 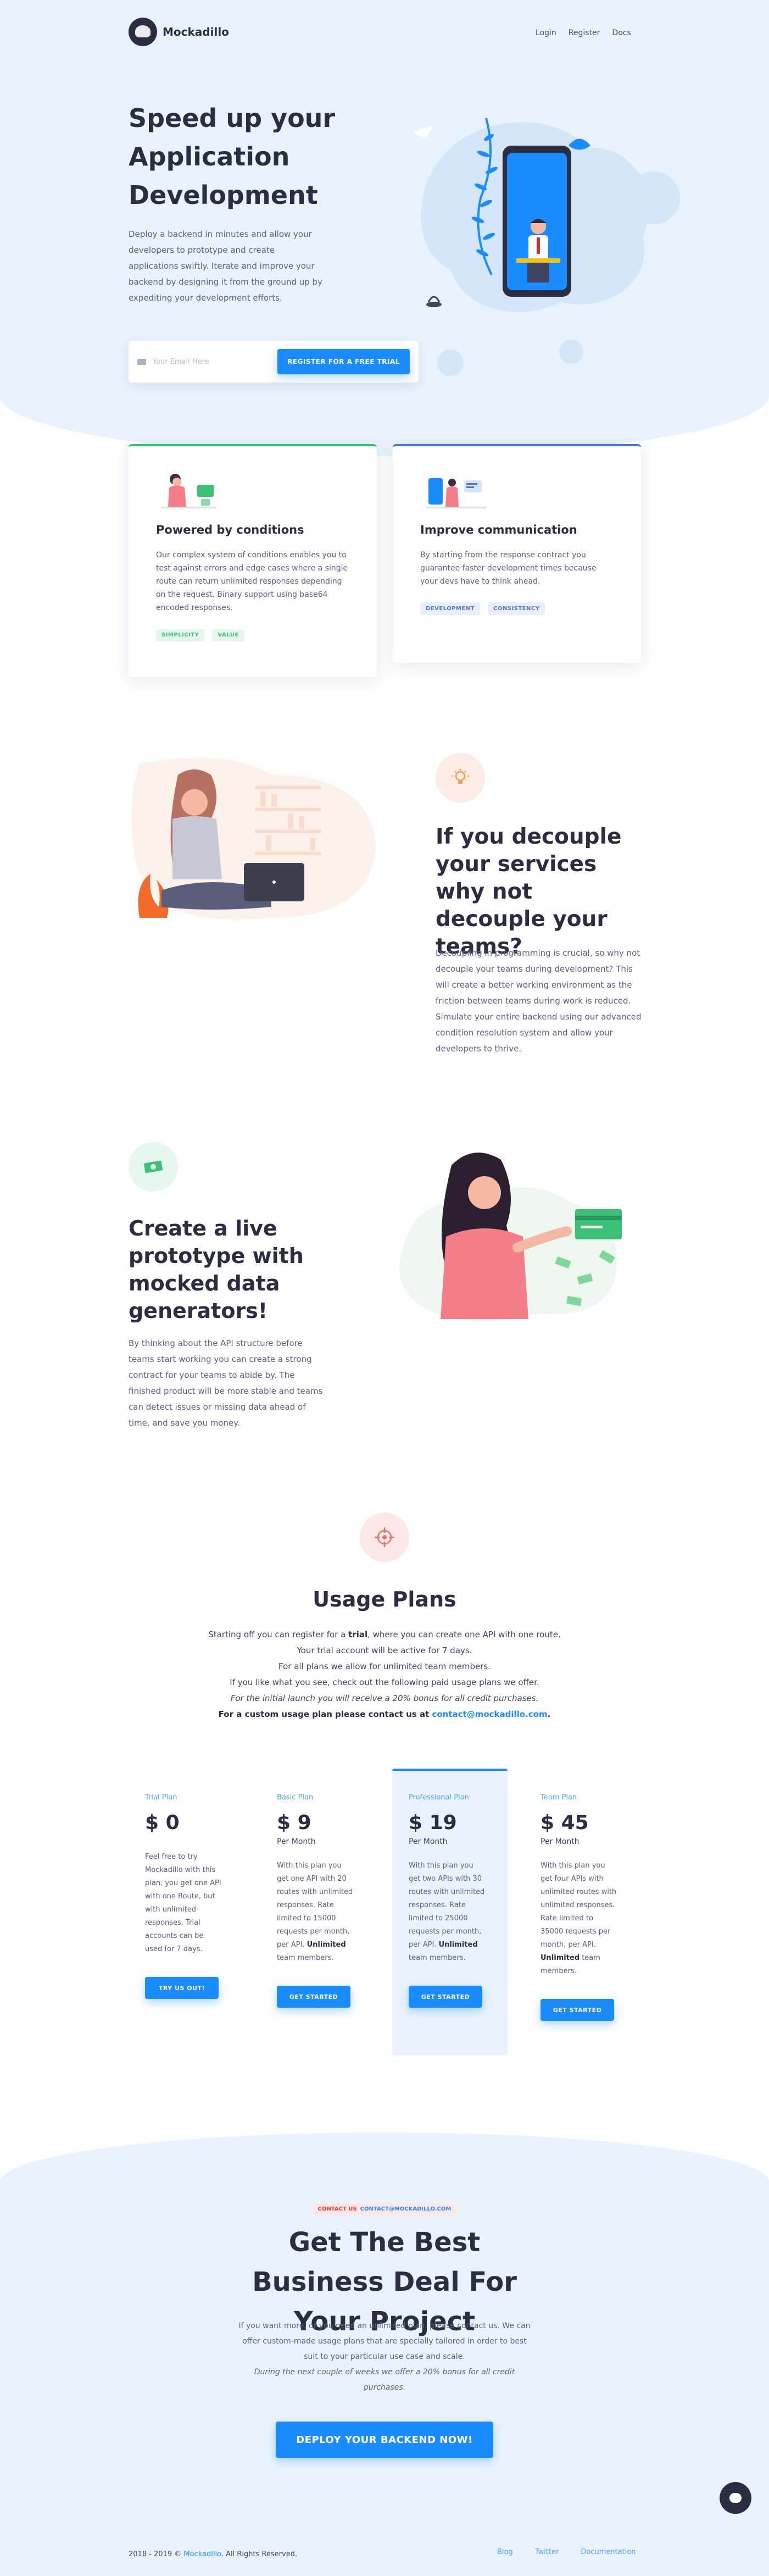 I want to click on copyright-suffix: . All Rights Reserved., so click(x=259, y=2554).